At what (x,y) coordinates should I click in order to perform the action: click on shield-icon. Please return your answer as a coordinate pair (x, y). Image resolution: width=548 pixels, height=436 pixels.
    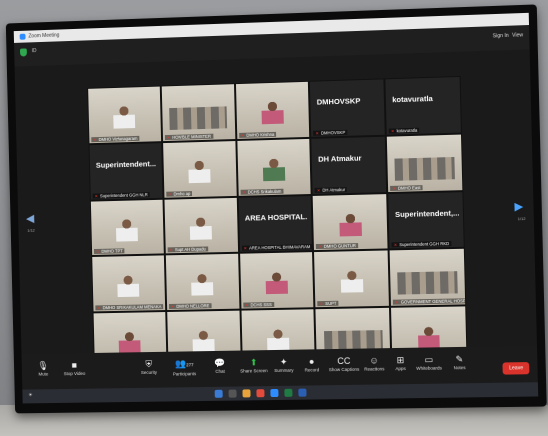
    Looking at the image, I should click on (23, 52).